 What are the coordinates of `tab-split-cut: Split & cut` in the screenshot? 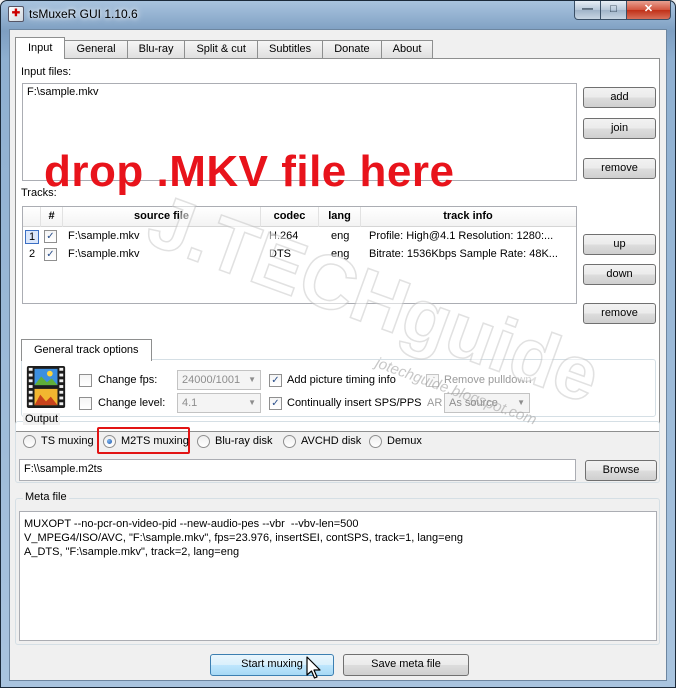 It's located at (221, 49).